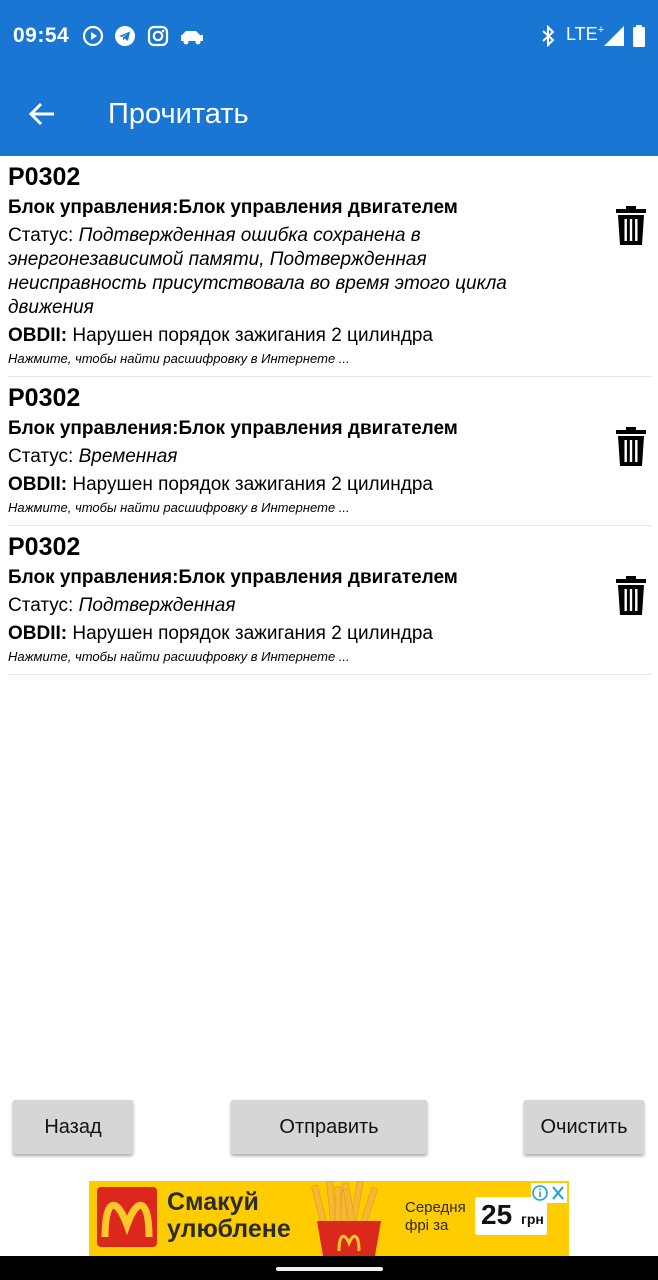  Describe the element at coordinates (614, 36) in the screenshot. I see `signal-icon` at that location.